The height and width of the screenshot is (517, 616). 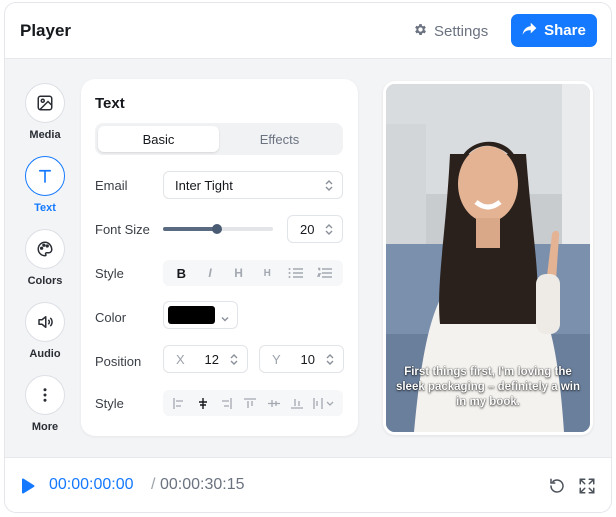 What do you see at coordinates (587, 488) in the screenshot?
I see `fullscreen-icon` at bounding box center [587, 488].